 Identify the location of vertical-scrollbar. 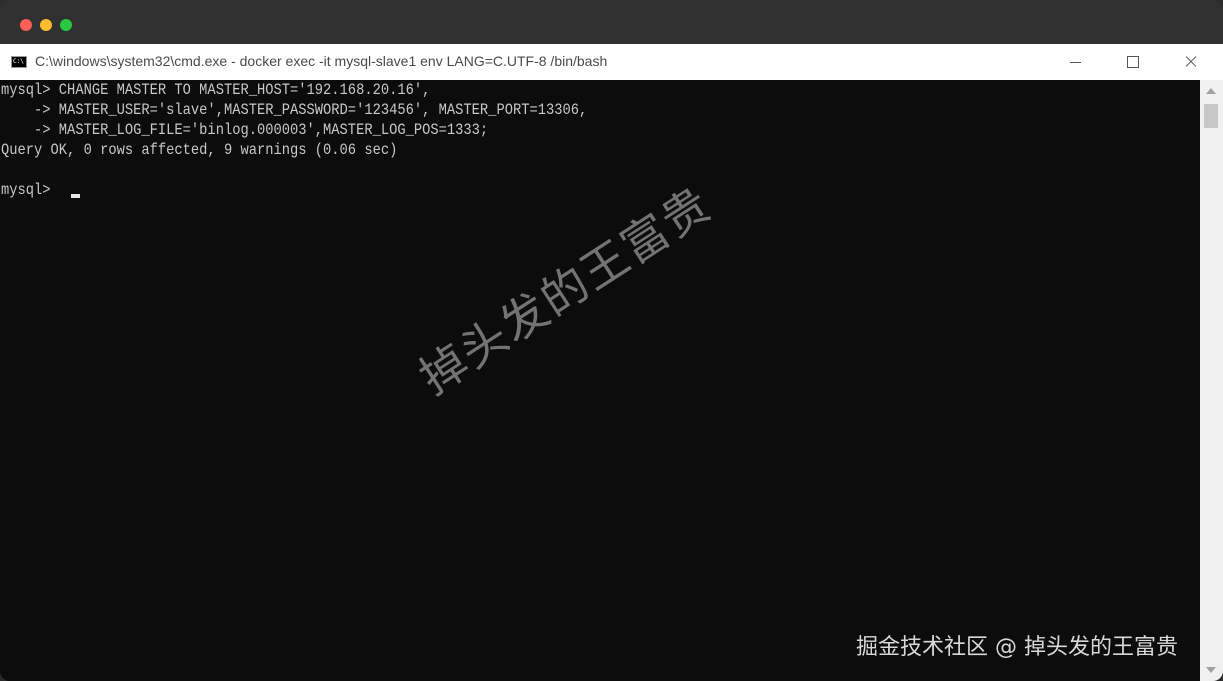
(1211, 380).